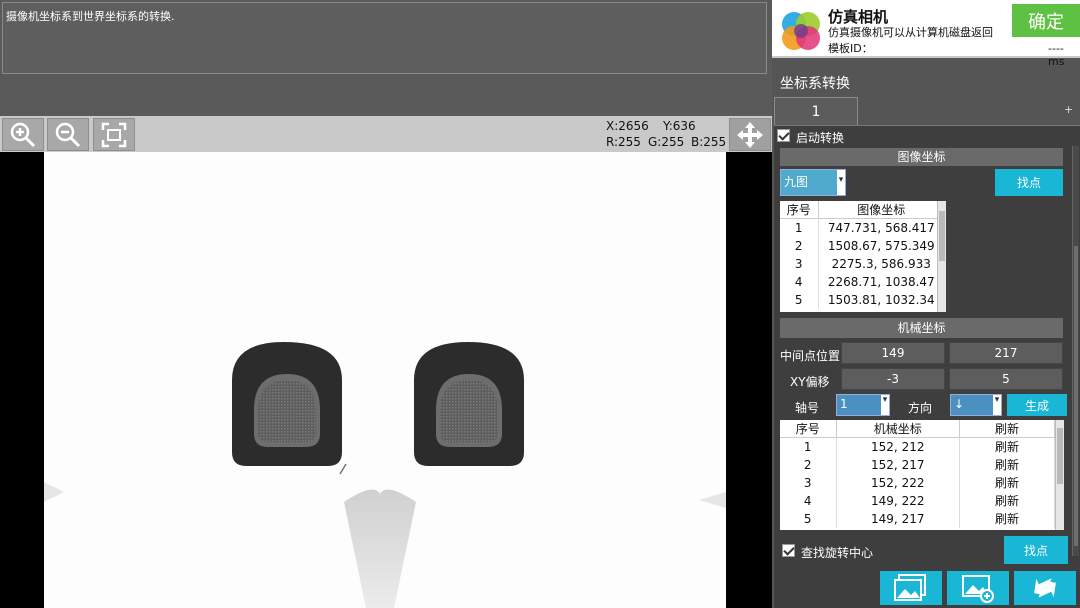 This screenshot has height=608, width=1080. Describe the element at coordinates (881, 227) in the screenshot. I see `table-row-cell: 747.731, 568.417` at that location.